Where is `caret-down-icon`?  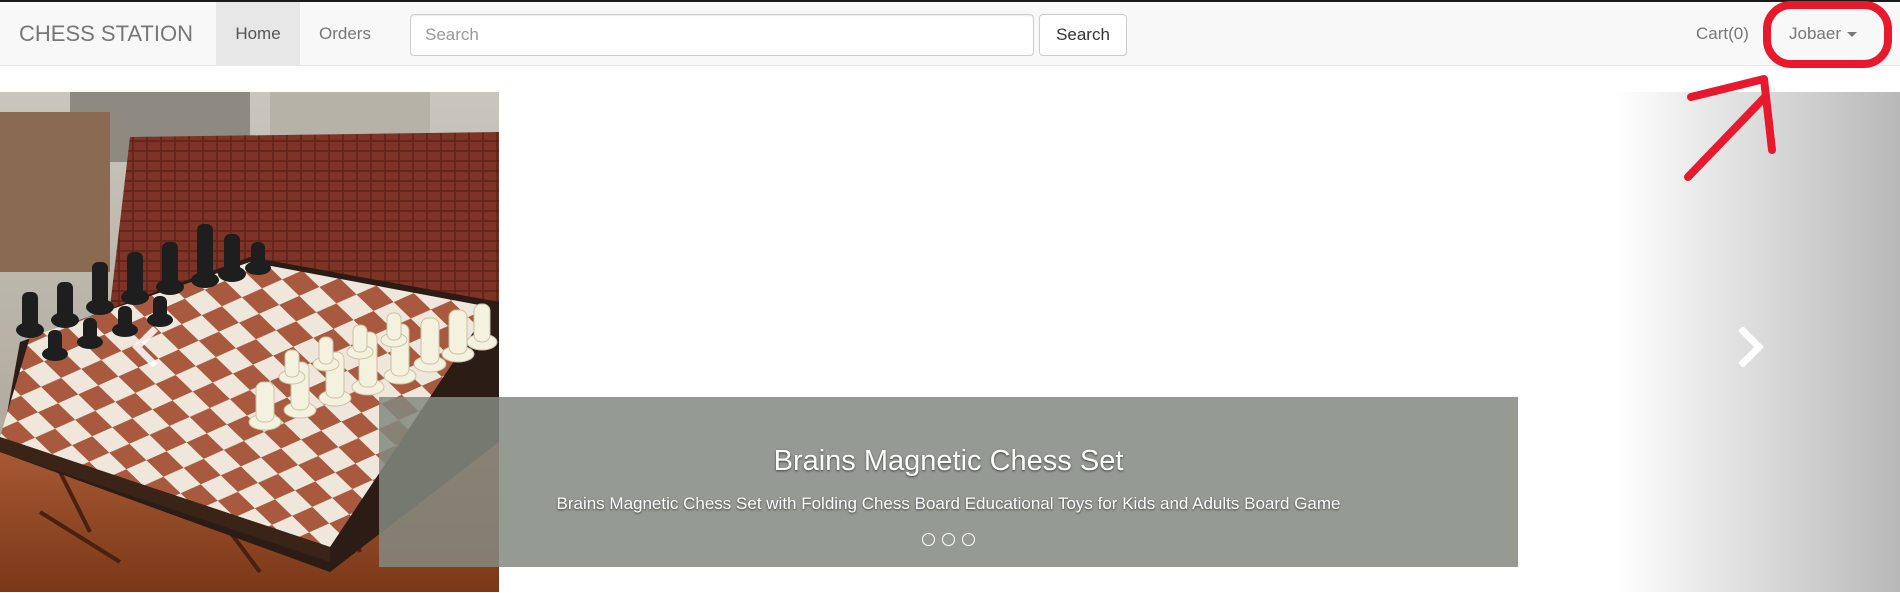 caret-down-icon is located at coordinates (1851, 35).